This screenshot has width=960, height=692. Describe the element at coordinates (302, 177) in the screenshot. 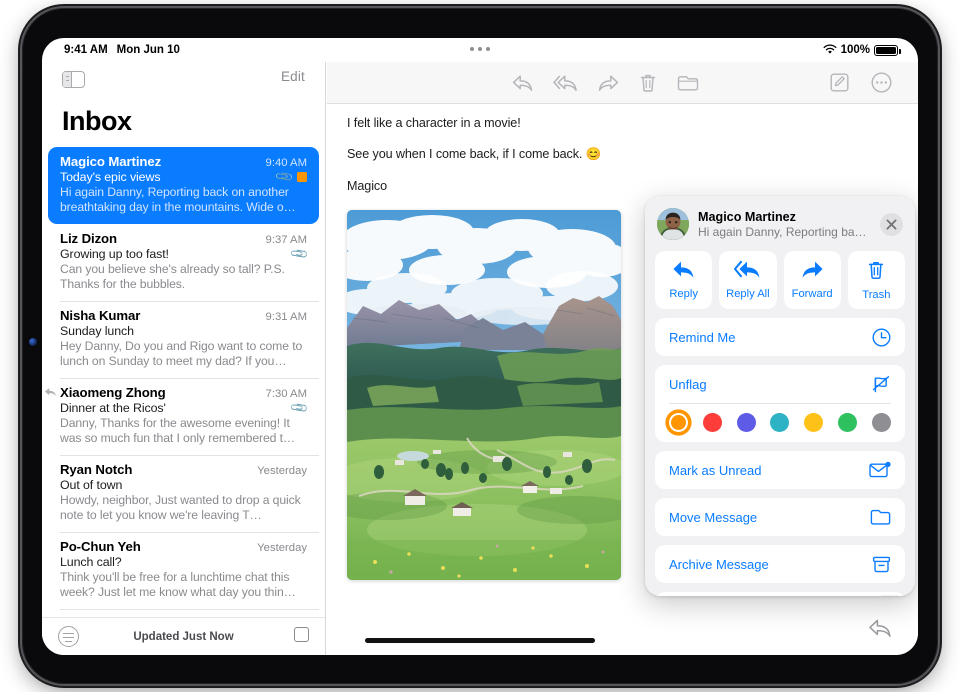

I see `flag-icon` at that location.